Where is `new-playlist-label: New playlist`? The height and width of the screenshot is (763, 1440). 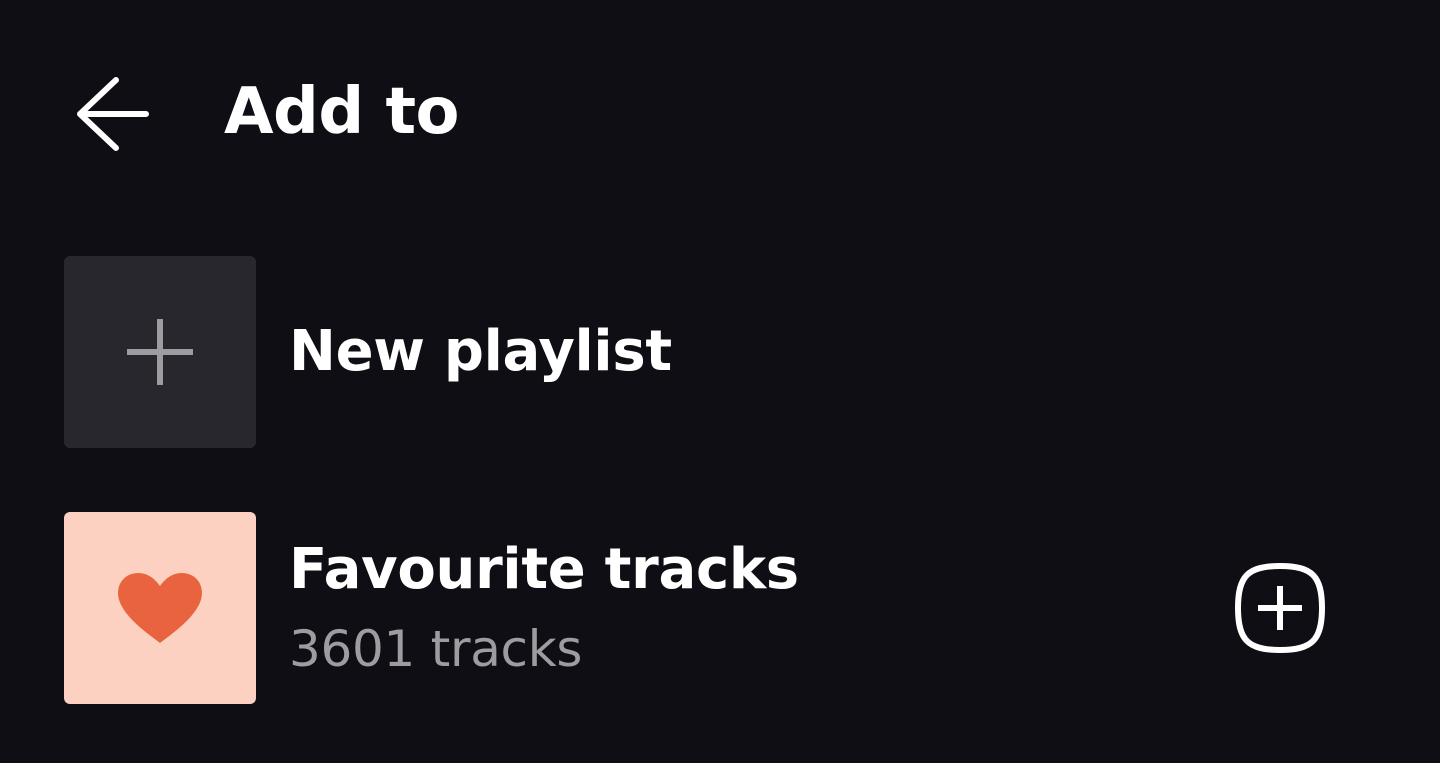 new-playlist-label: New playlist is located at coordinates (480, 351).